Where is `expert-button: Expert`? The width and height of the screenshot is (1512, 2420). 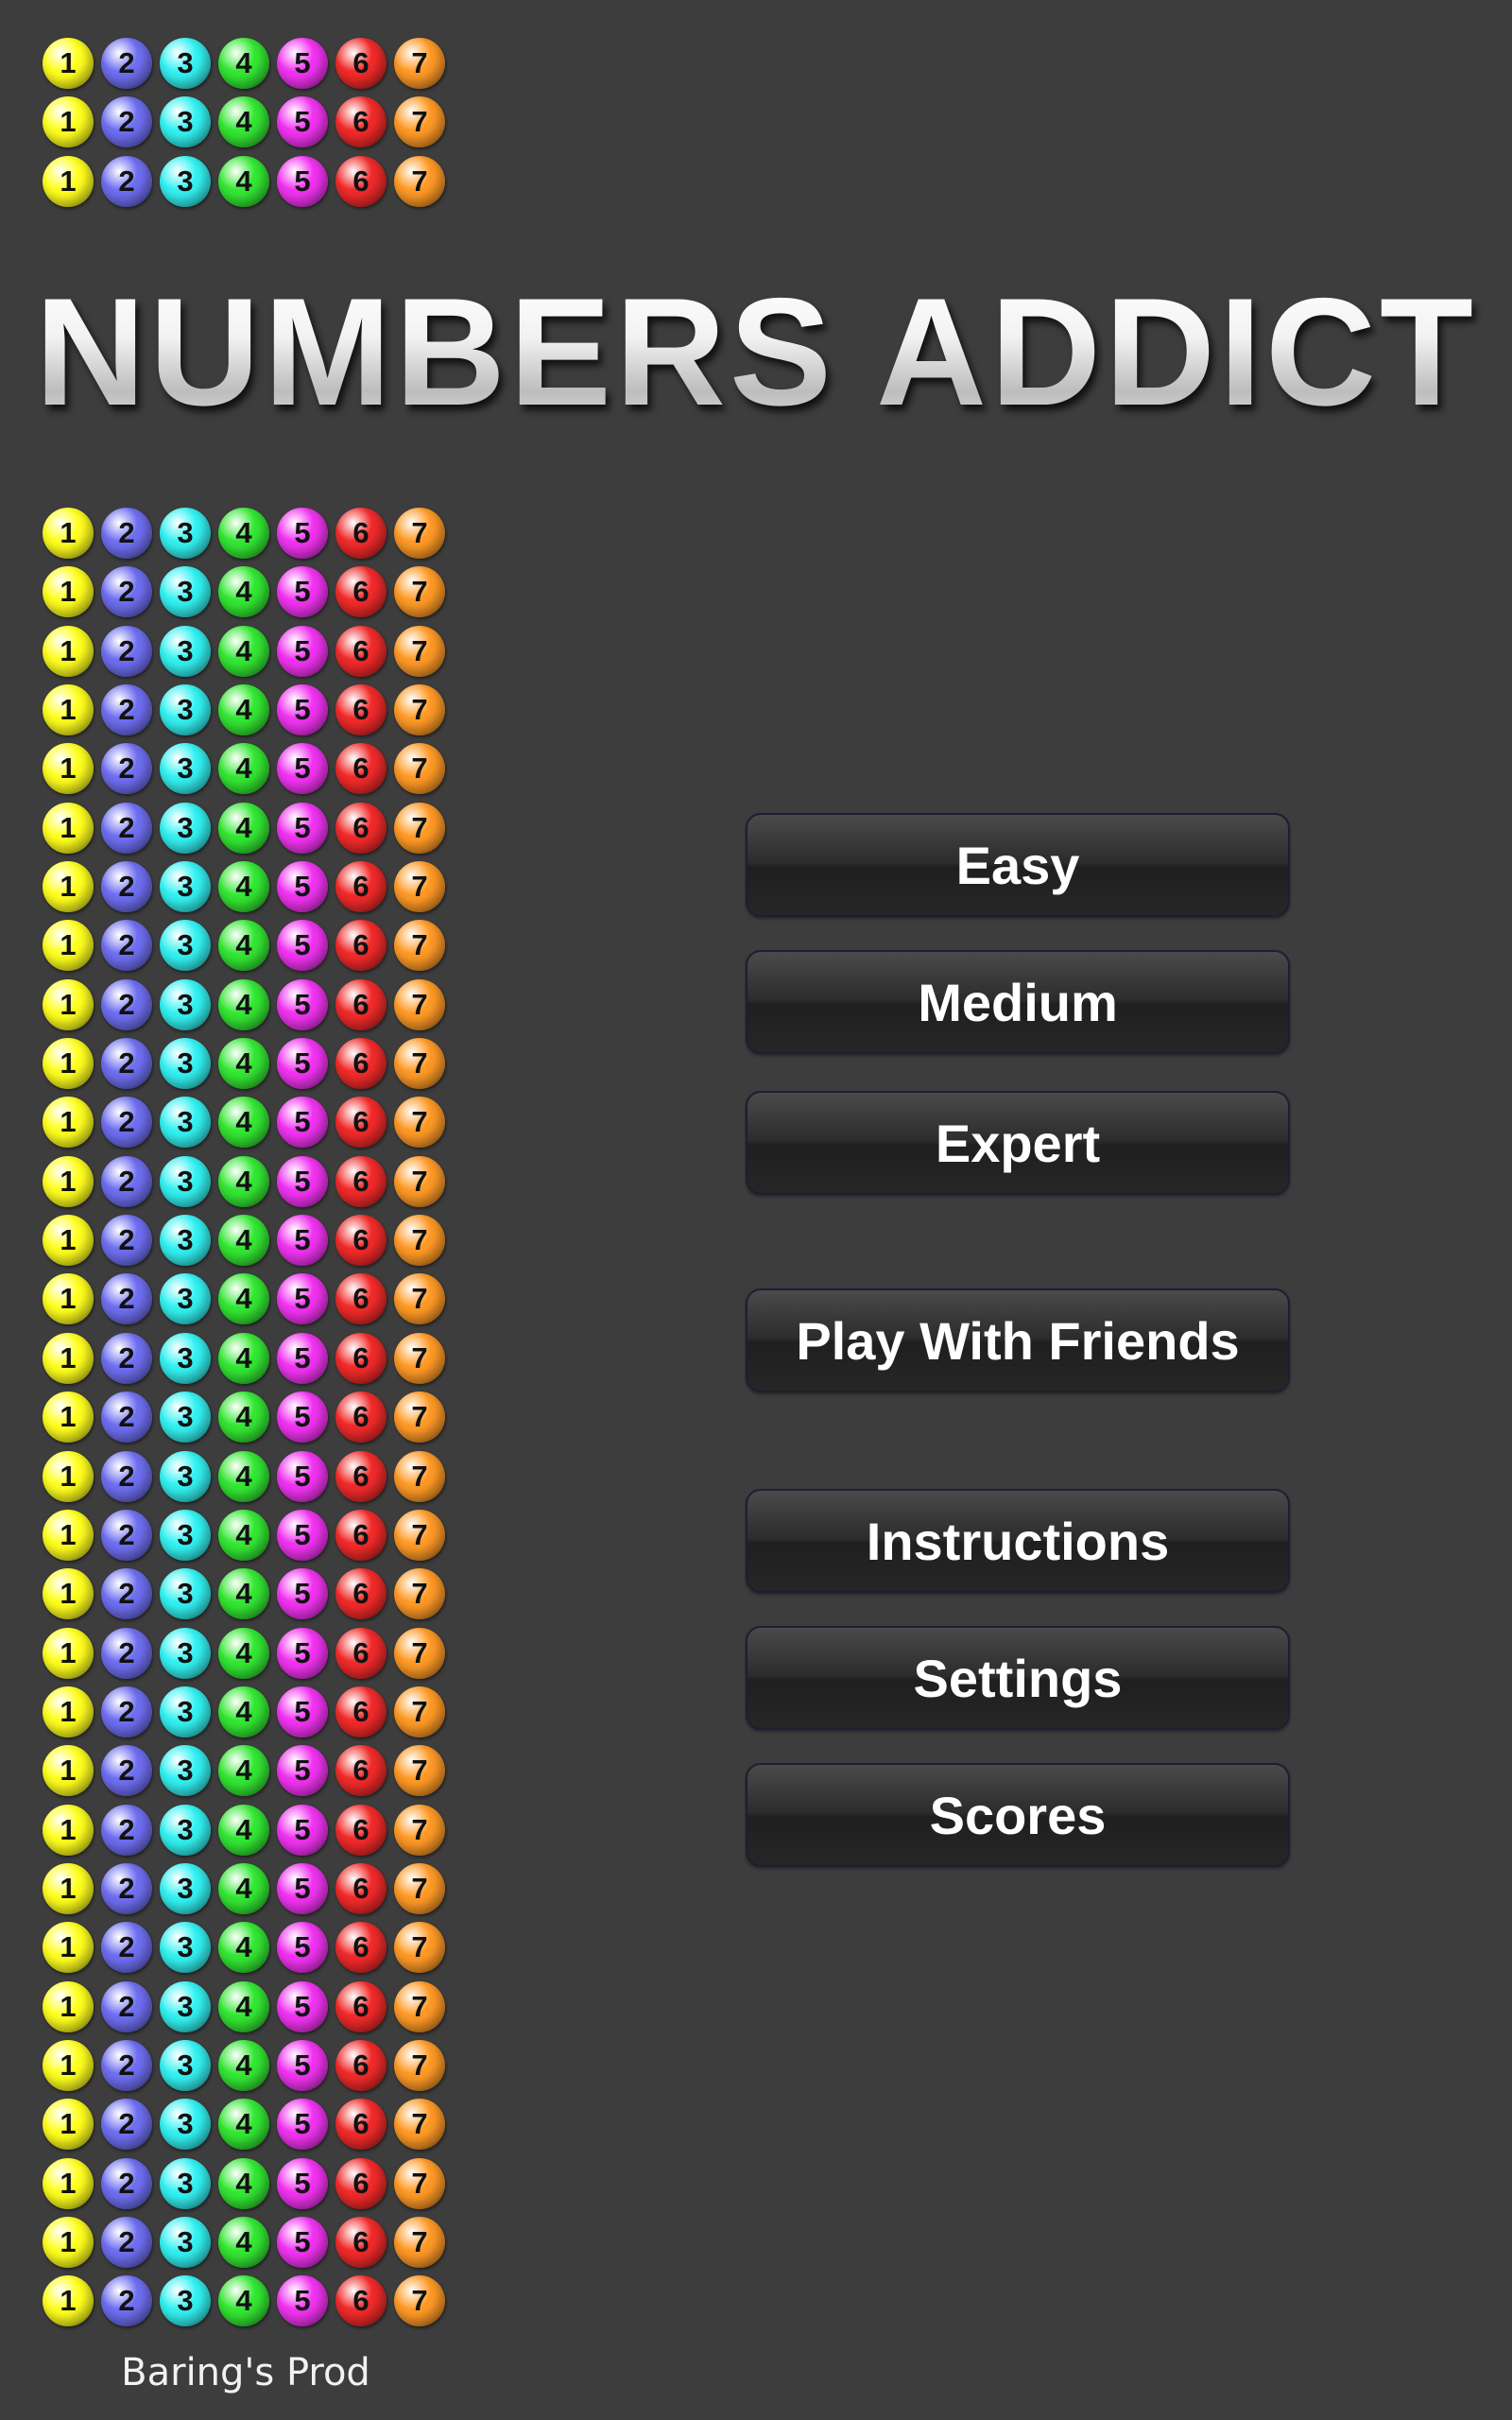 expert-button: Expert is located at coordinates (1018, 1143).